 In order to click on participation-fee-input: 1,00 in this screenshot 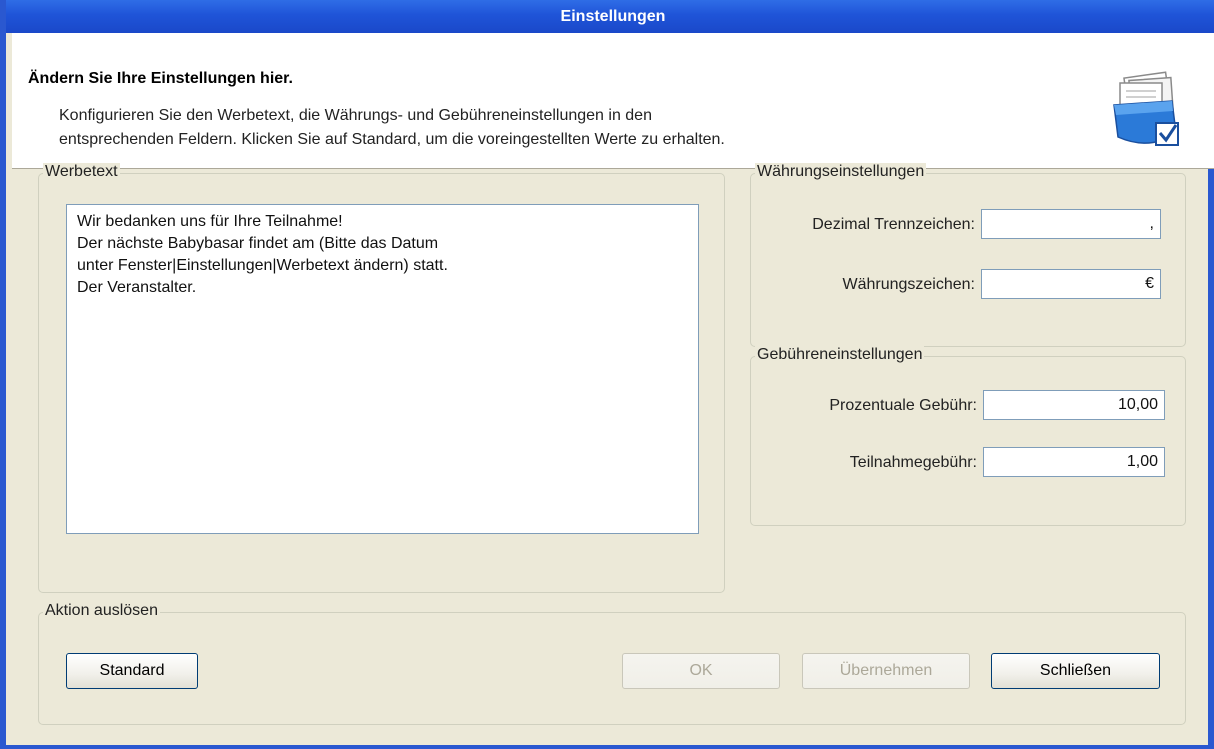, I will do `click(1074, 462)`.